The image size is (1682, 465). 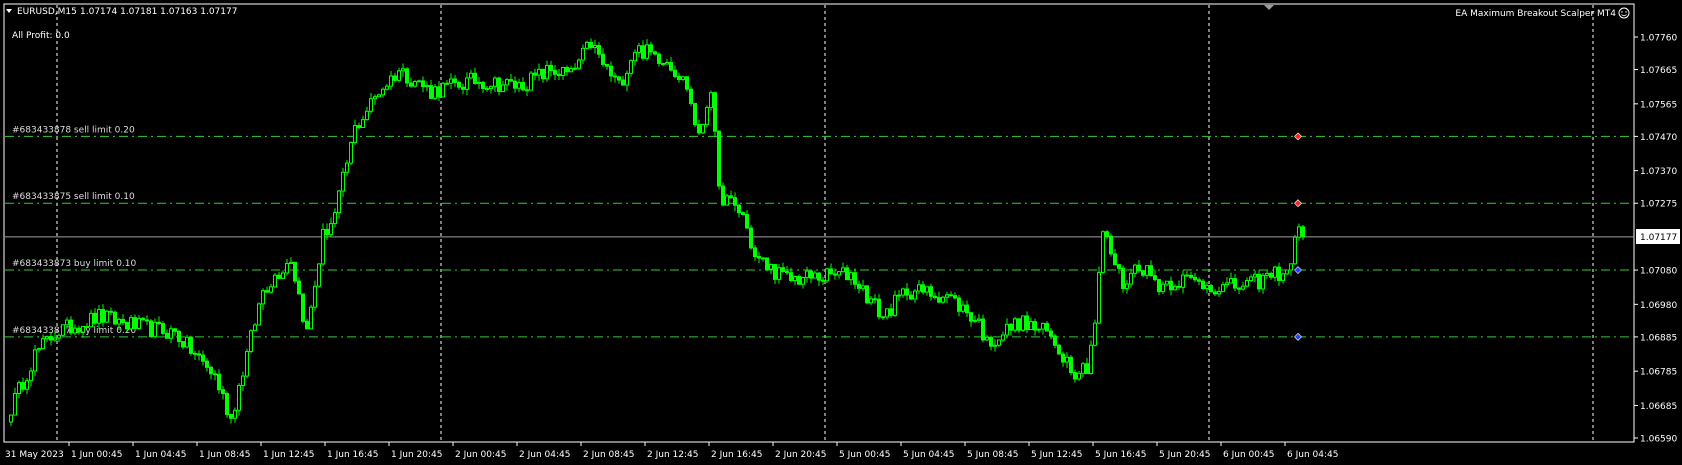 What do you see at coordinates (224, 455) in the screenshot?
I see `time-tick-label: 1 Jun 08:45` at bounding box center [224, 455].